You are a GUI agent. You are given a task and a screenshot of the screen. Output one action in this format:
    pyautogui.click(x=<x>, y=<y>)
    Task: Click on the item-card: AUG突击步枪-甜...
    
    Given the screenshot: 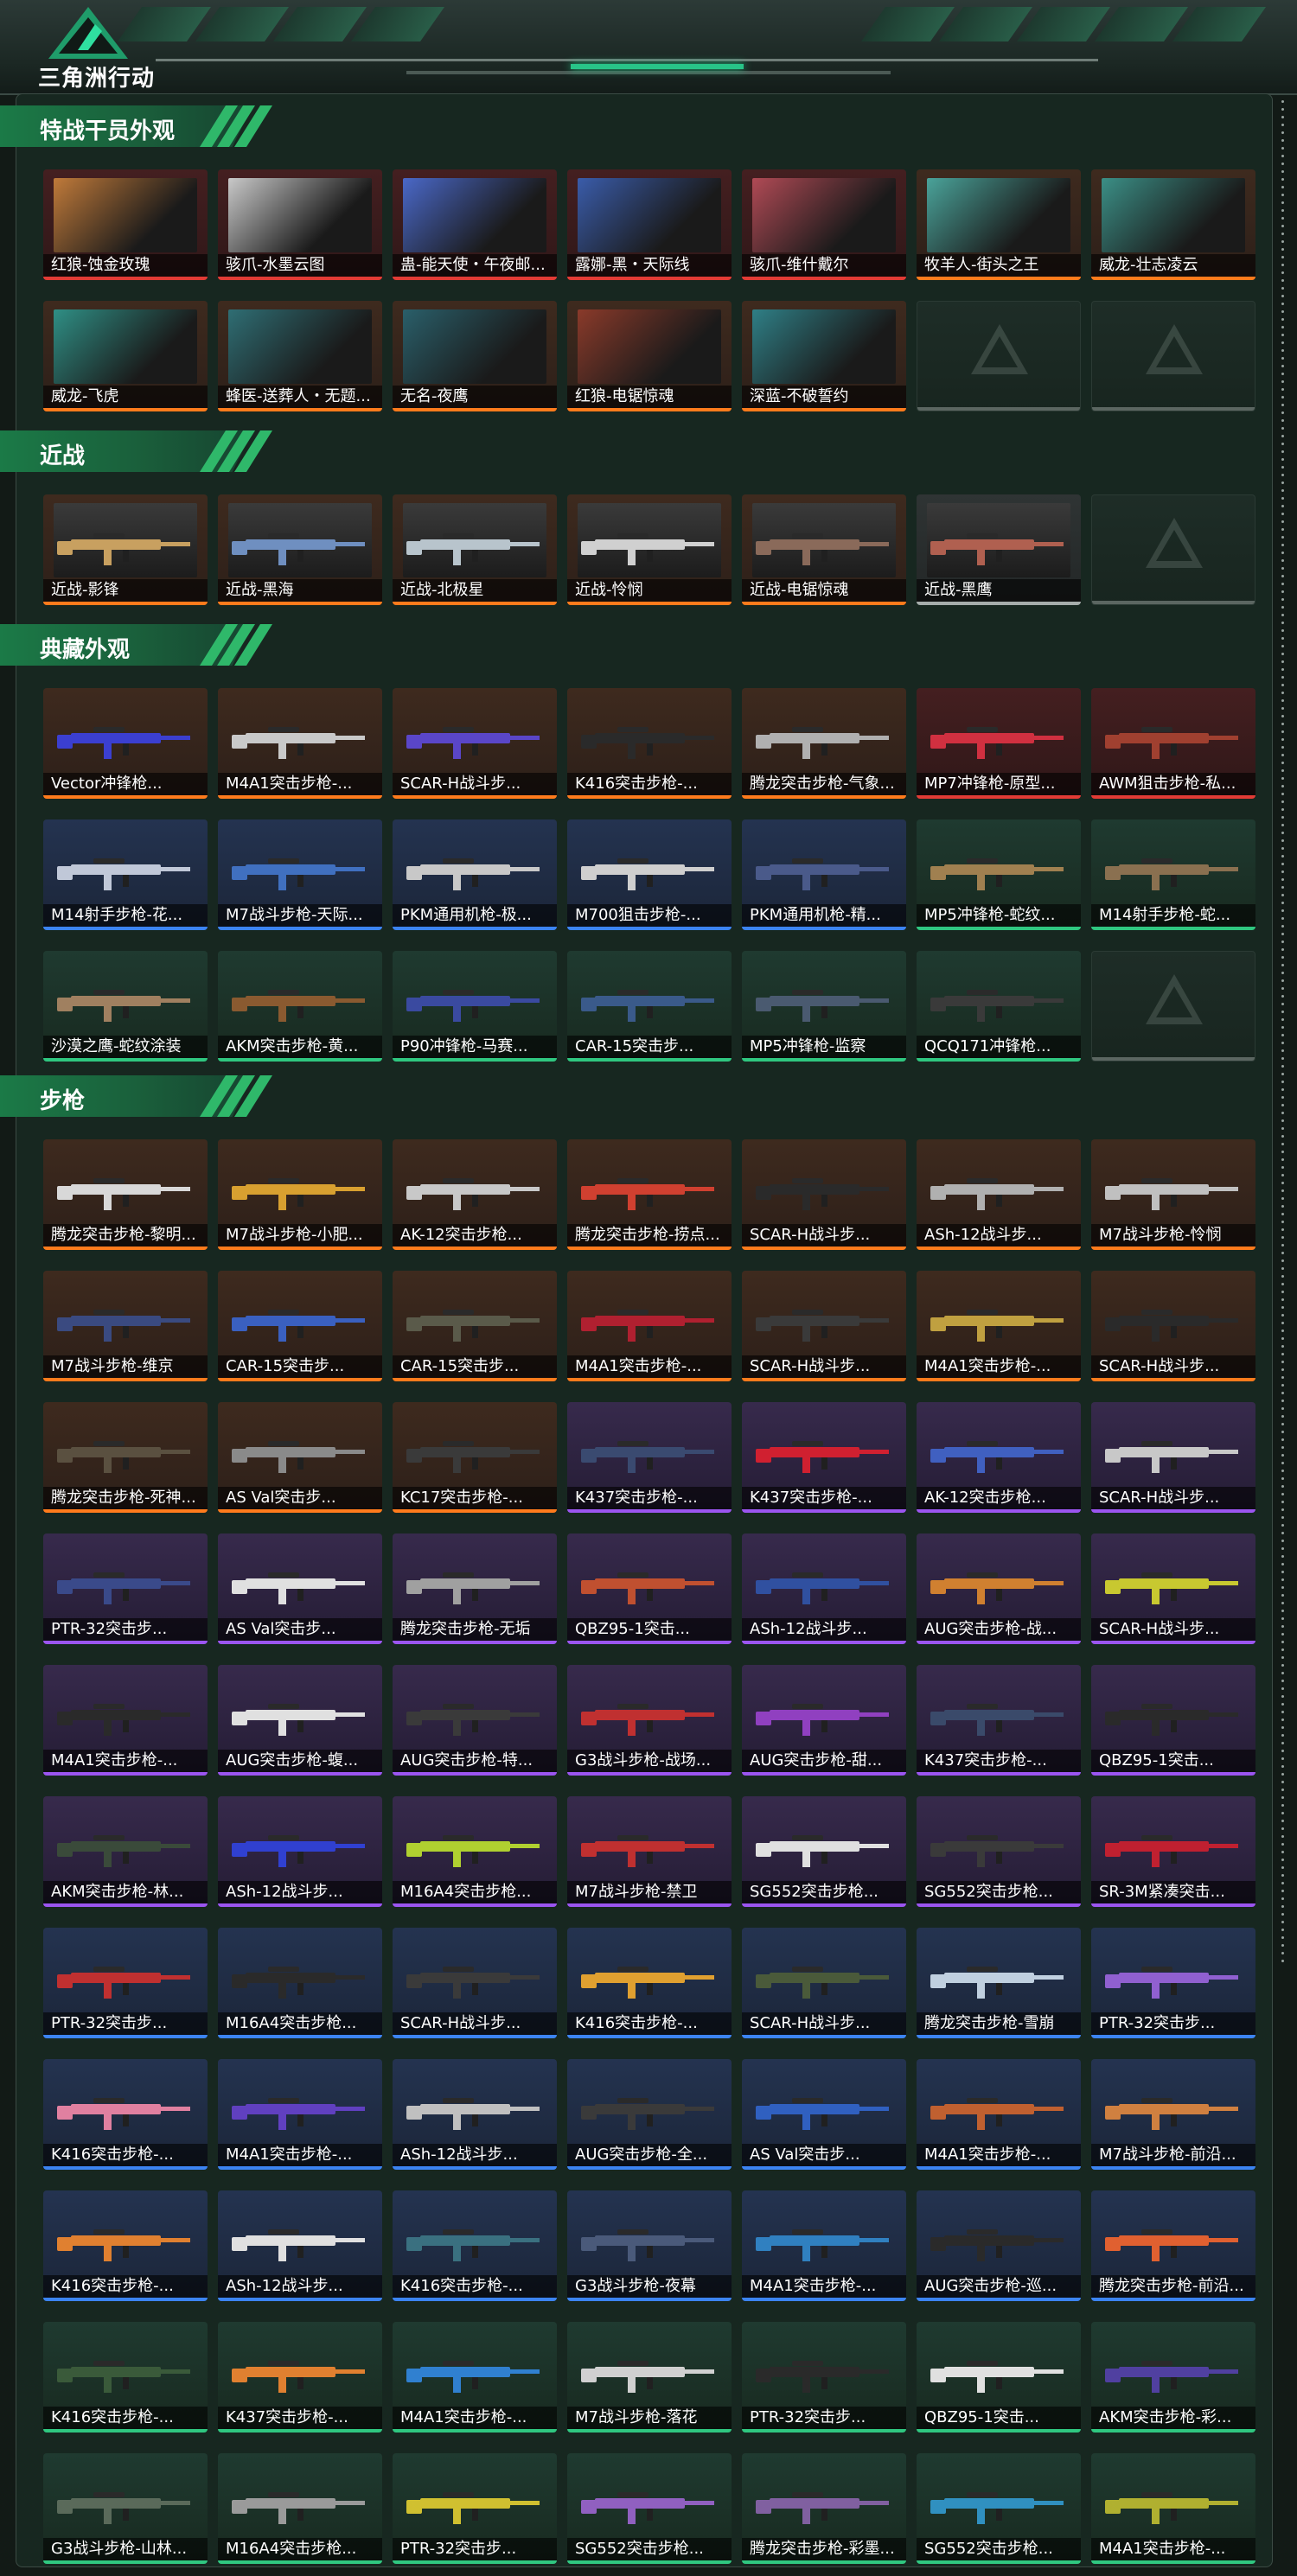 What is the action you would take?
    pyautogui.click(x=824, y=1720)
    